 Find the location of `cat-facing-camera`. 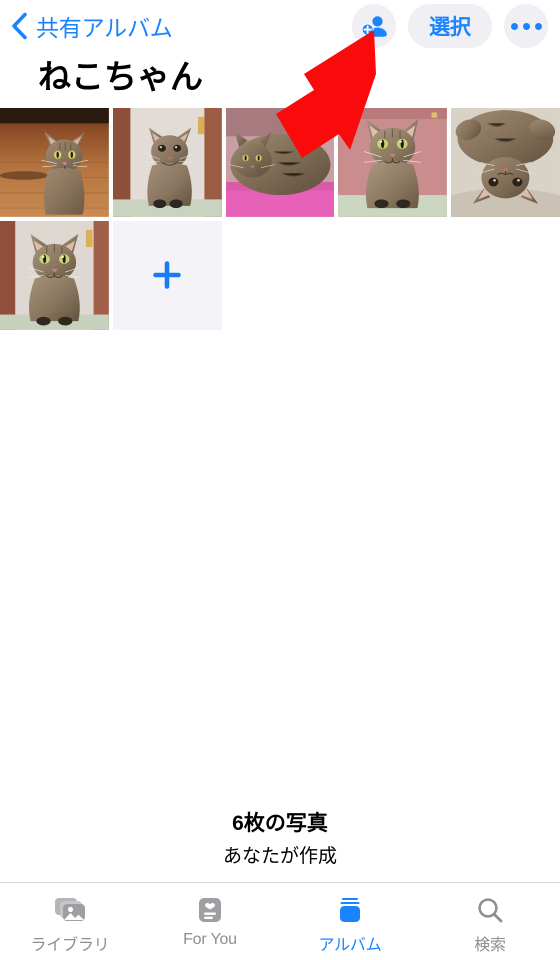

cat-facing-camera is located at coordinates (393, 162).